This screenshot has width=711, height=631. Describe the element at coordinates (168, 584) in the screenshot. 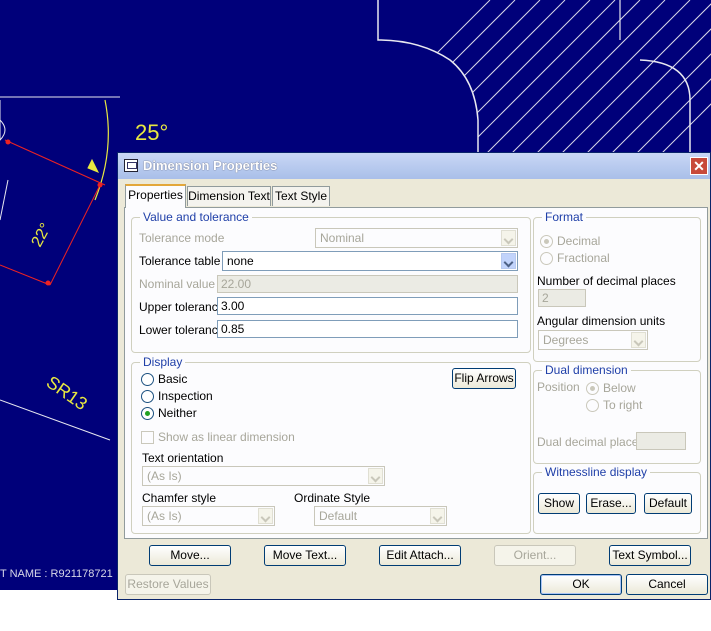

I see `restore-values-button: Restore Values` at that location.